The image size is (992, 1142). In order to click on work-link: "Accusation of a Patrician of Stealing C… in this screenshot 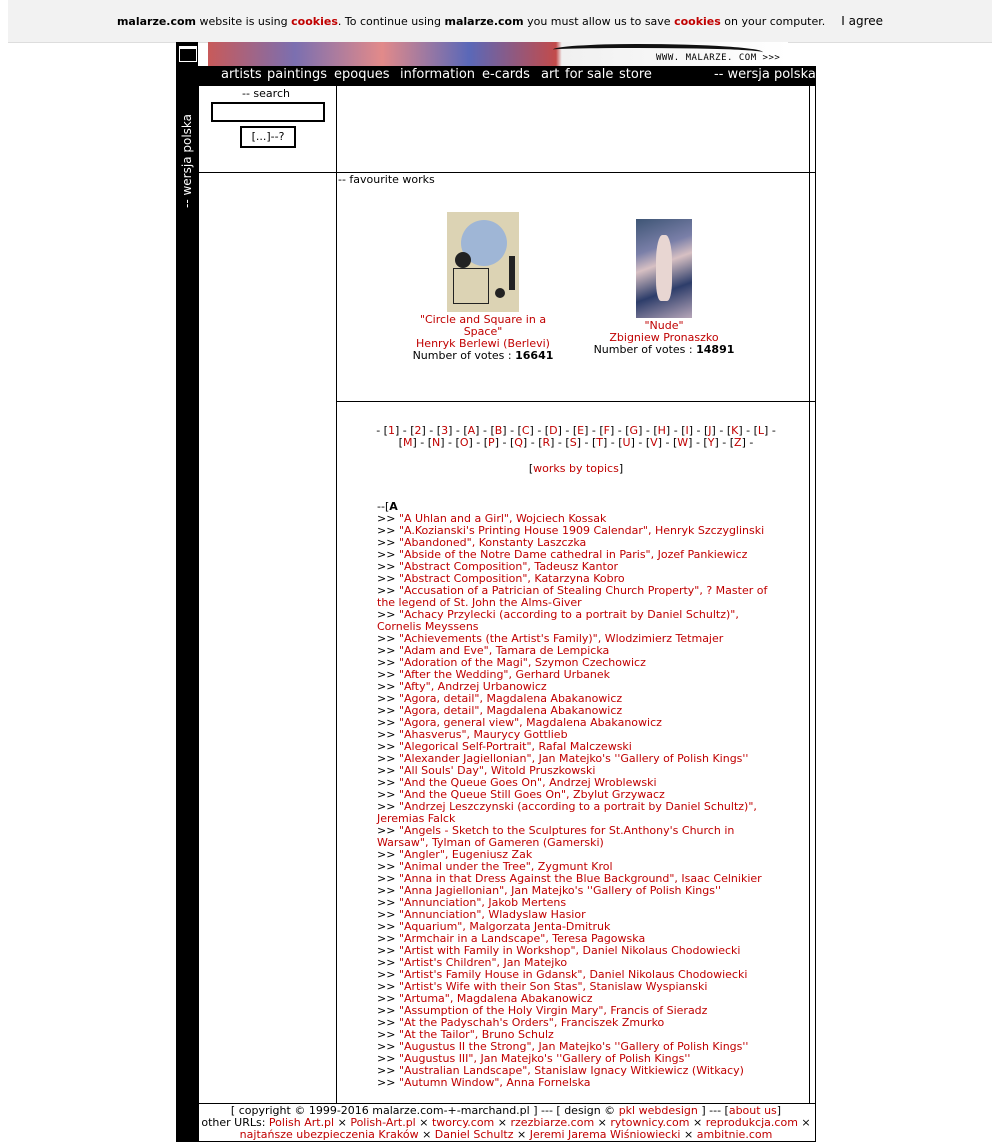, I will do `click(572, 596)`.